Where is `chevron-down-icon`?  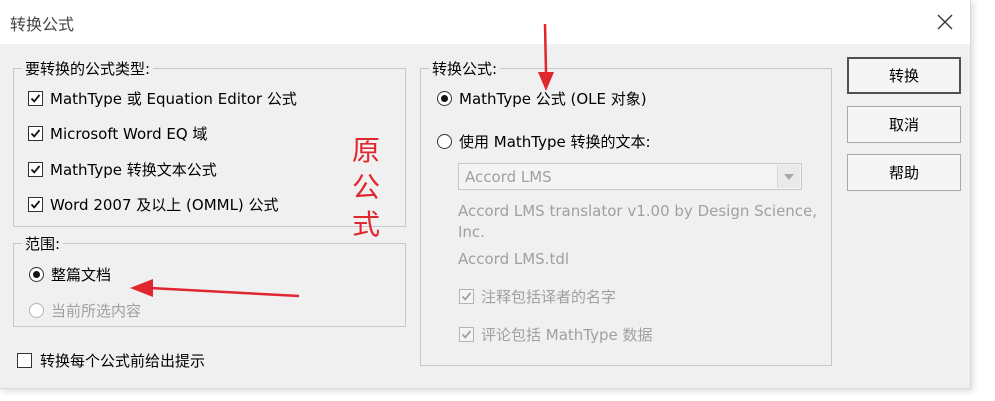
chevron-down-icon is located at coordinates (789, 176).